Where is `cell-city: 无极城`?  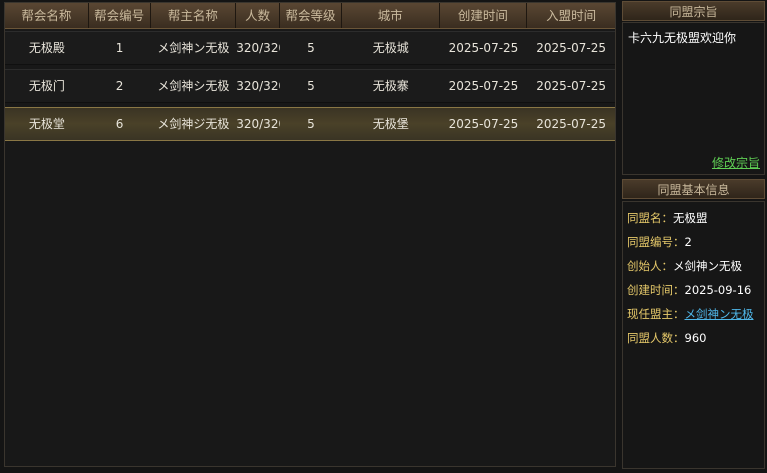
cell-city: 无极城 is located at coordinates (390, 48).